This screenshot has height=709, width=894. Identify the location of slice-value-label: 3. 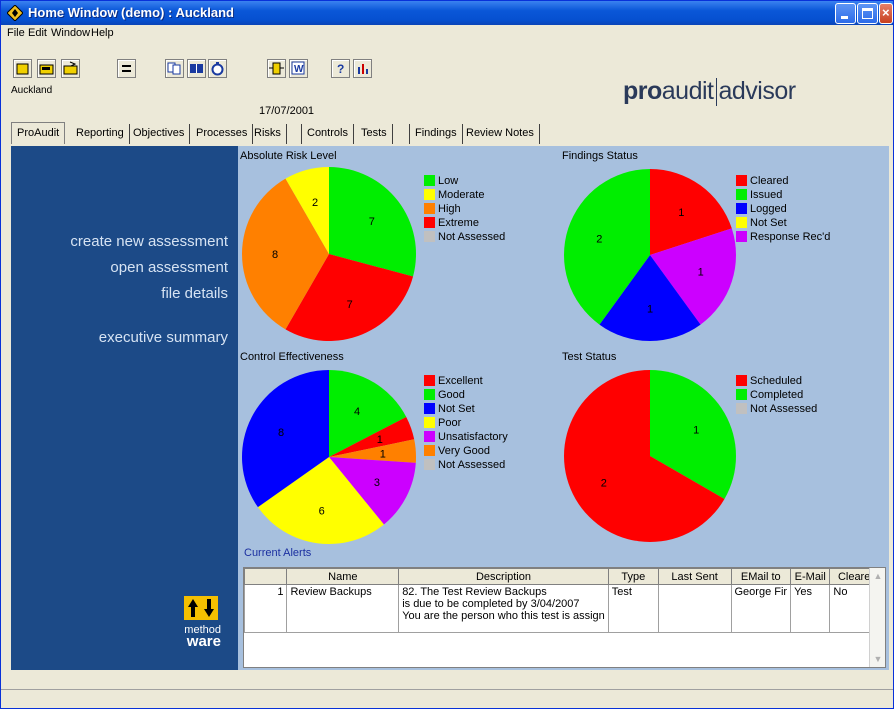
(377, 483).